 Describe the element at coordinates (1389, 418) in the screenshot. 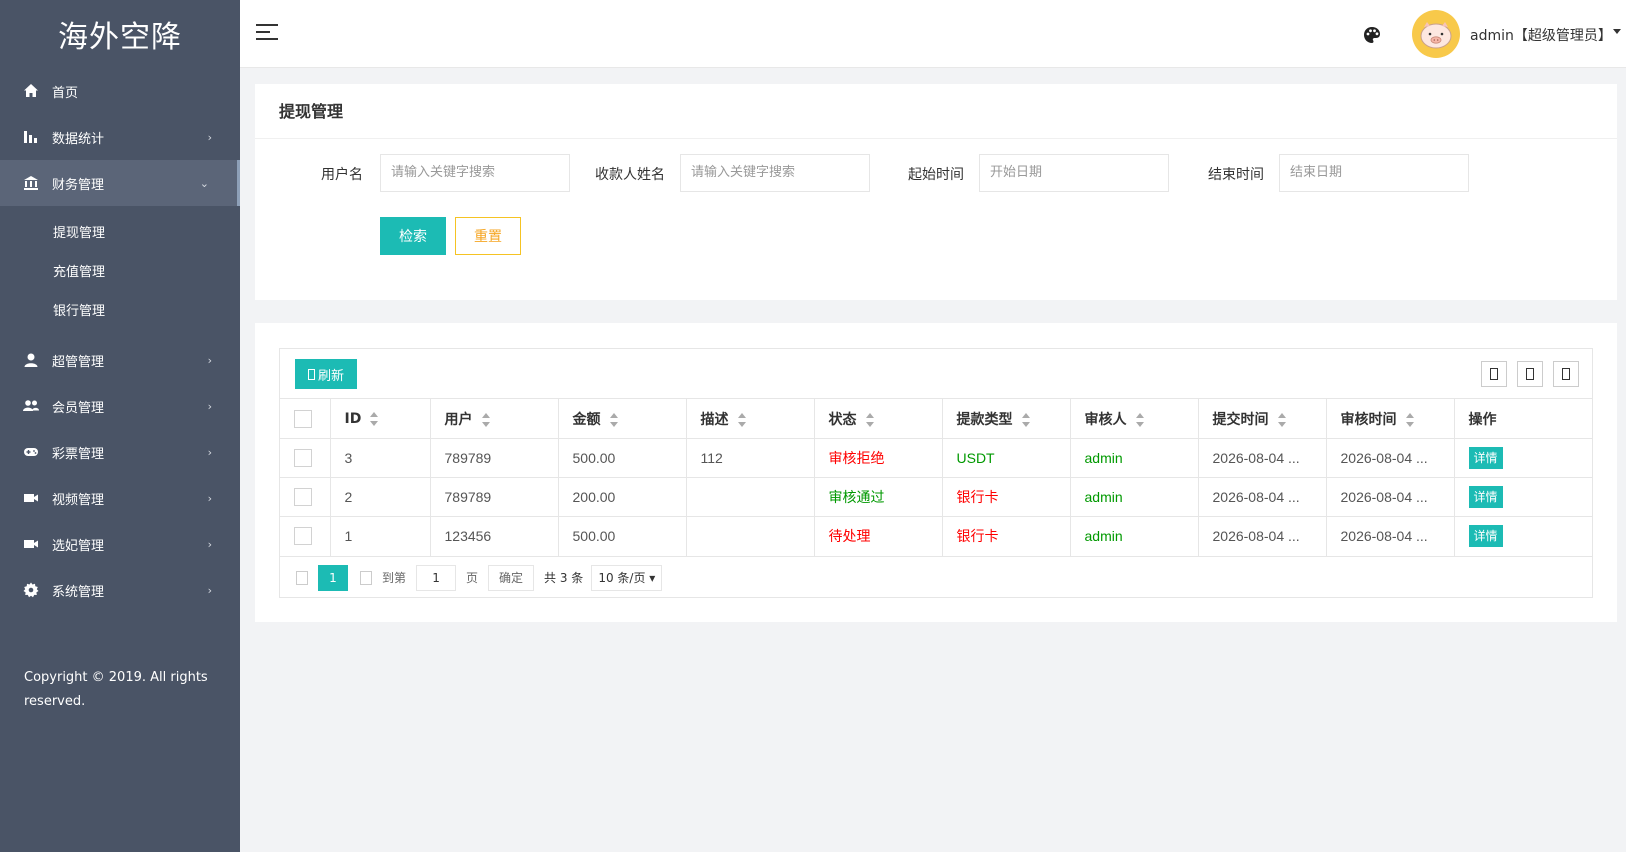

I see `column-header-review-time: 审核时间` at that location.